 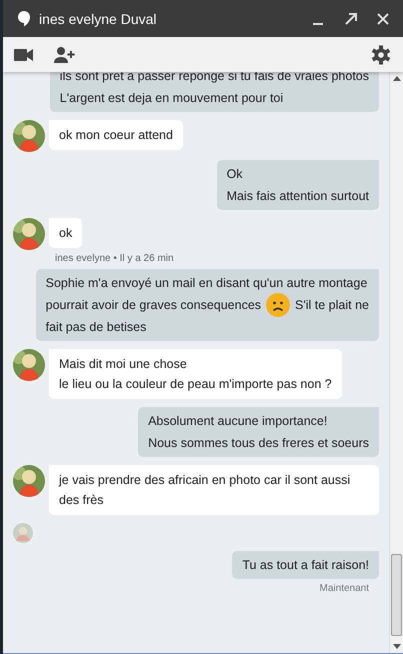 What do you see at coordinates (115, 258) in the screenshot?
I see `sender-timestamp: ines evelyne • Il y a 26 min` at bounding box center [115, 258].